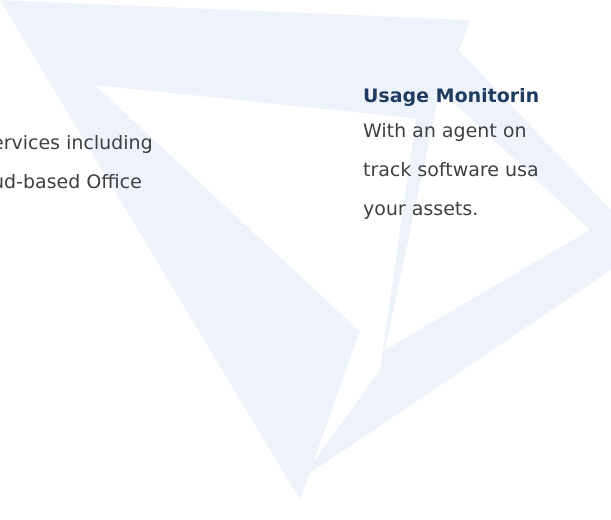 This screenshot has width=611, height=520. What do you see at coordinates (451, 170) in the screenshot?
I see `usage-monitoring-line-2: track software usa` at bounding box center [451, 170].